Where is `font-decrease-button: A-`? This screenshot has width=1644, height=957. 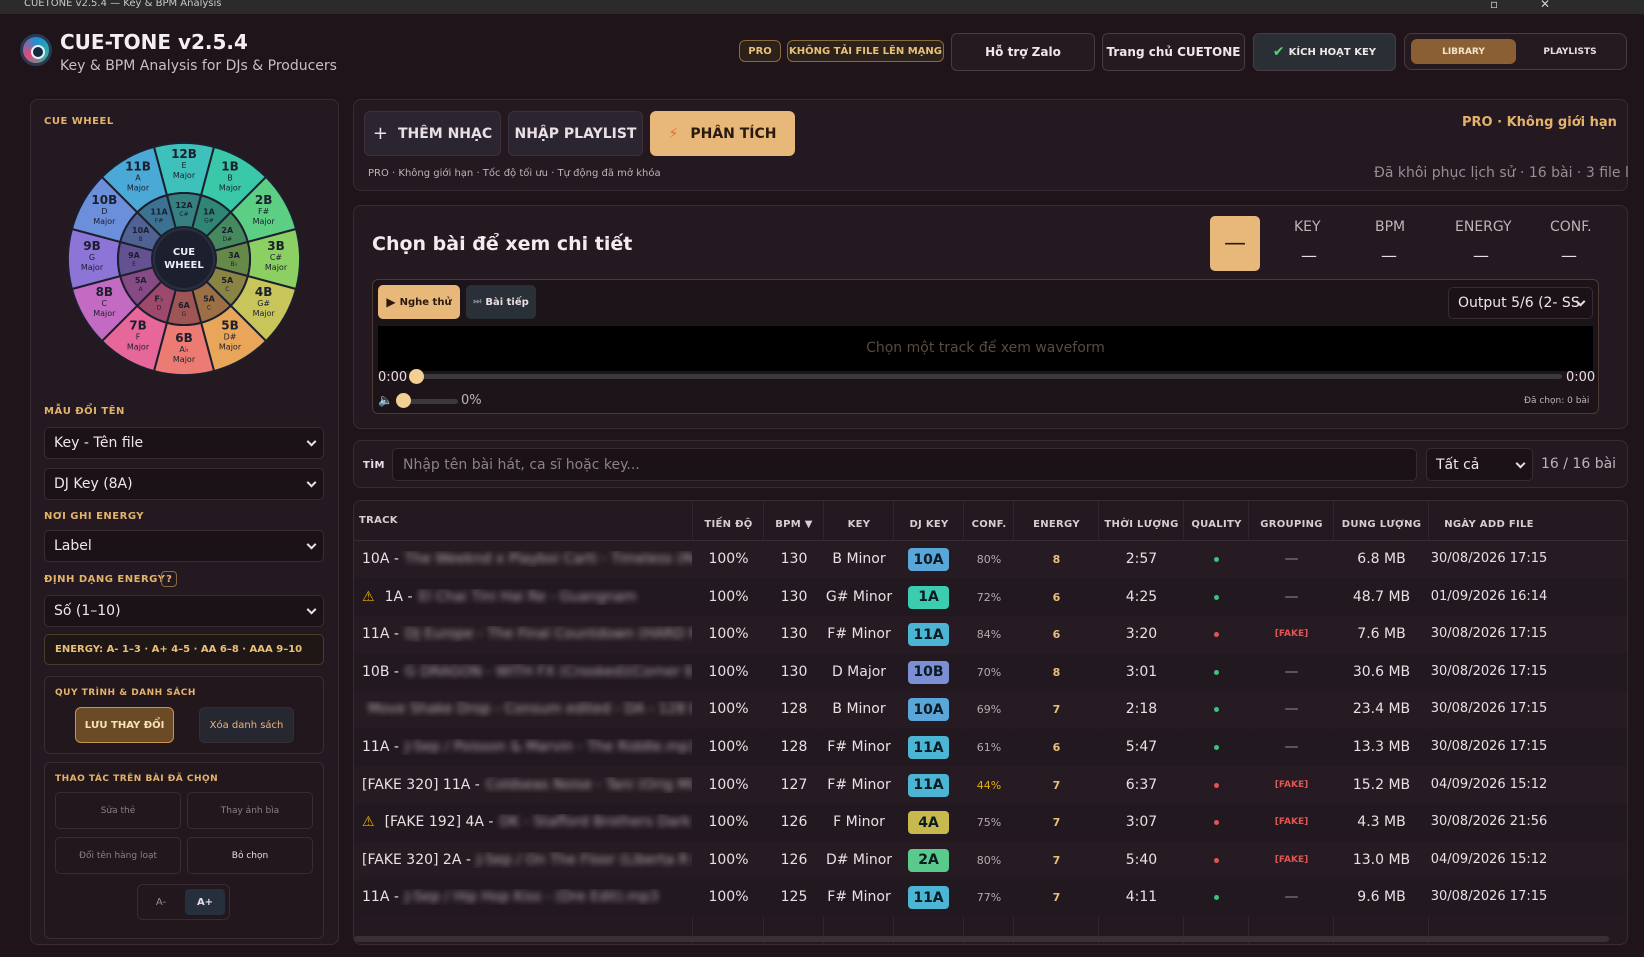 font-decrease-button: A- is located at coordinates (161, 902).